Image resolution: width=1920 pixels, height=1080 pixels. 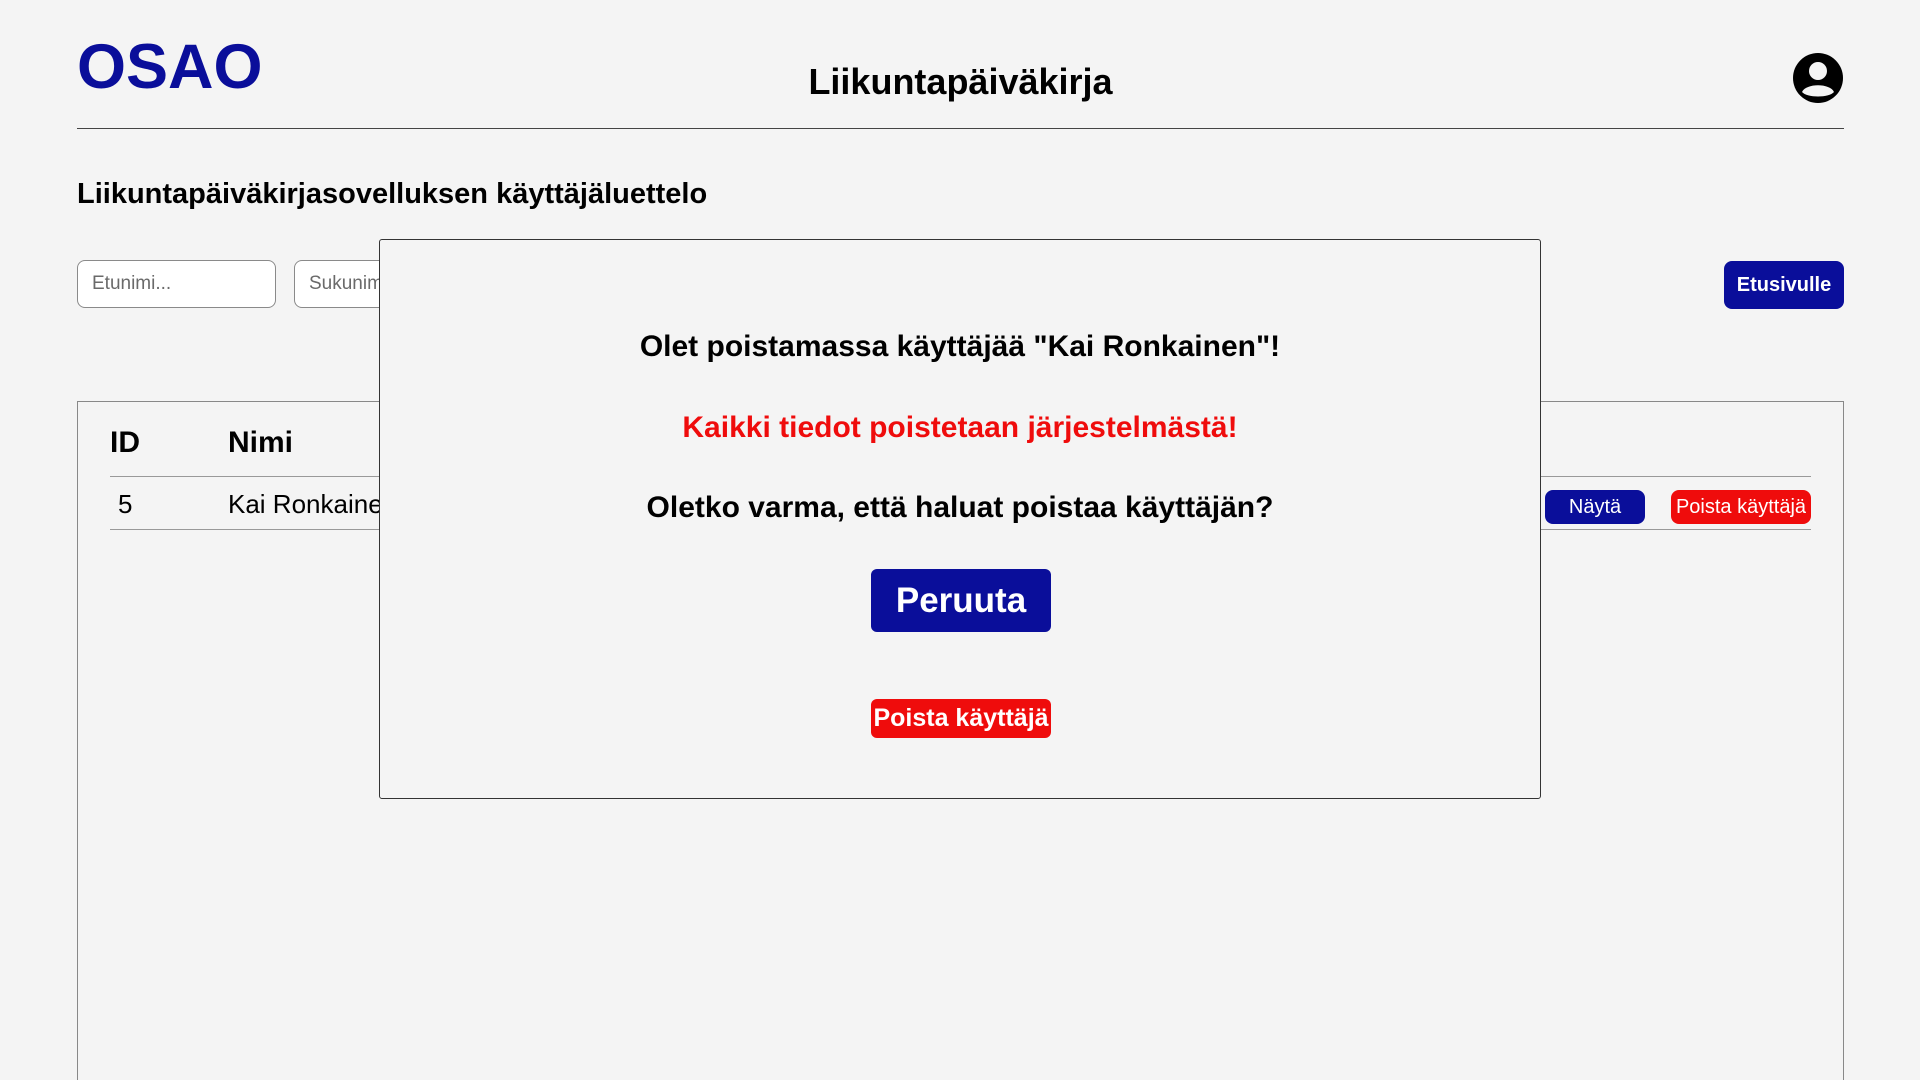 I want to click on delete-user-button: Poista käyttäjä, so click(x=1741, y=507).